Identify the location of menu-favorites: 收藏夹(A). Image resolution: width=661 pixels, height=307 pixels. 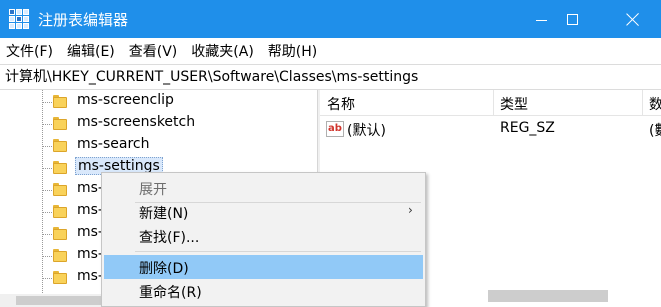
(222, 51).